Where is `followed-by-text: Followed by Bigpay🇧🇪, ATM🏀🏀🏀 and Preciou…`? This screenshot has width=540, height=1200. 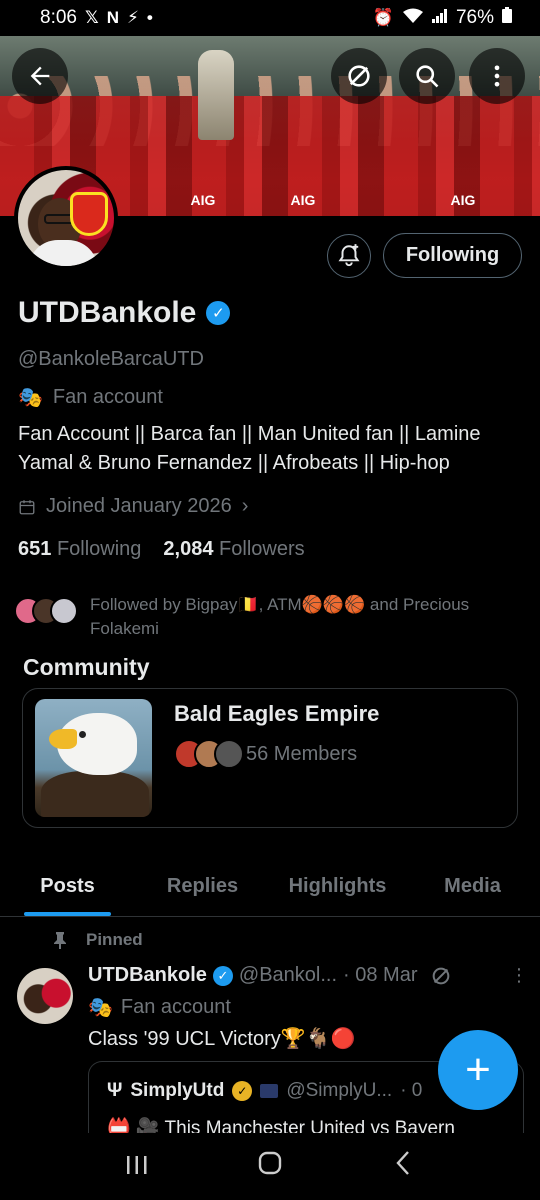
followed-by-text: Followed by Bigpay🇧🇪, ATM🏀🏀🏀 and Preciou… is located at coordinates (280, 616).